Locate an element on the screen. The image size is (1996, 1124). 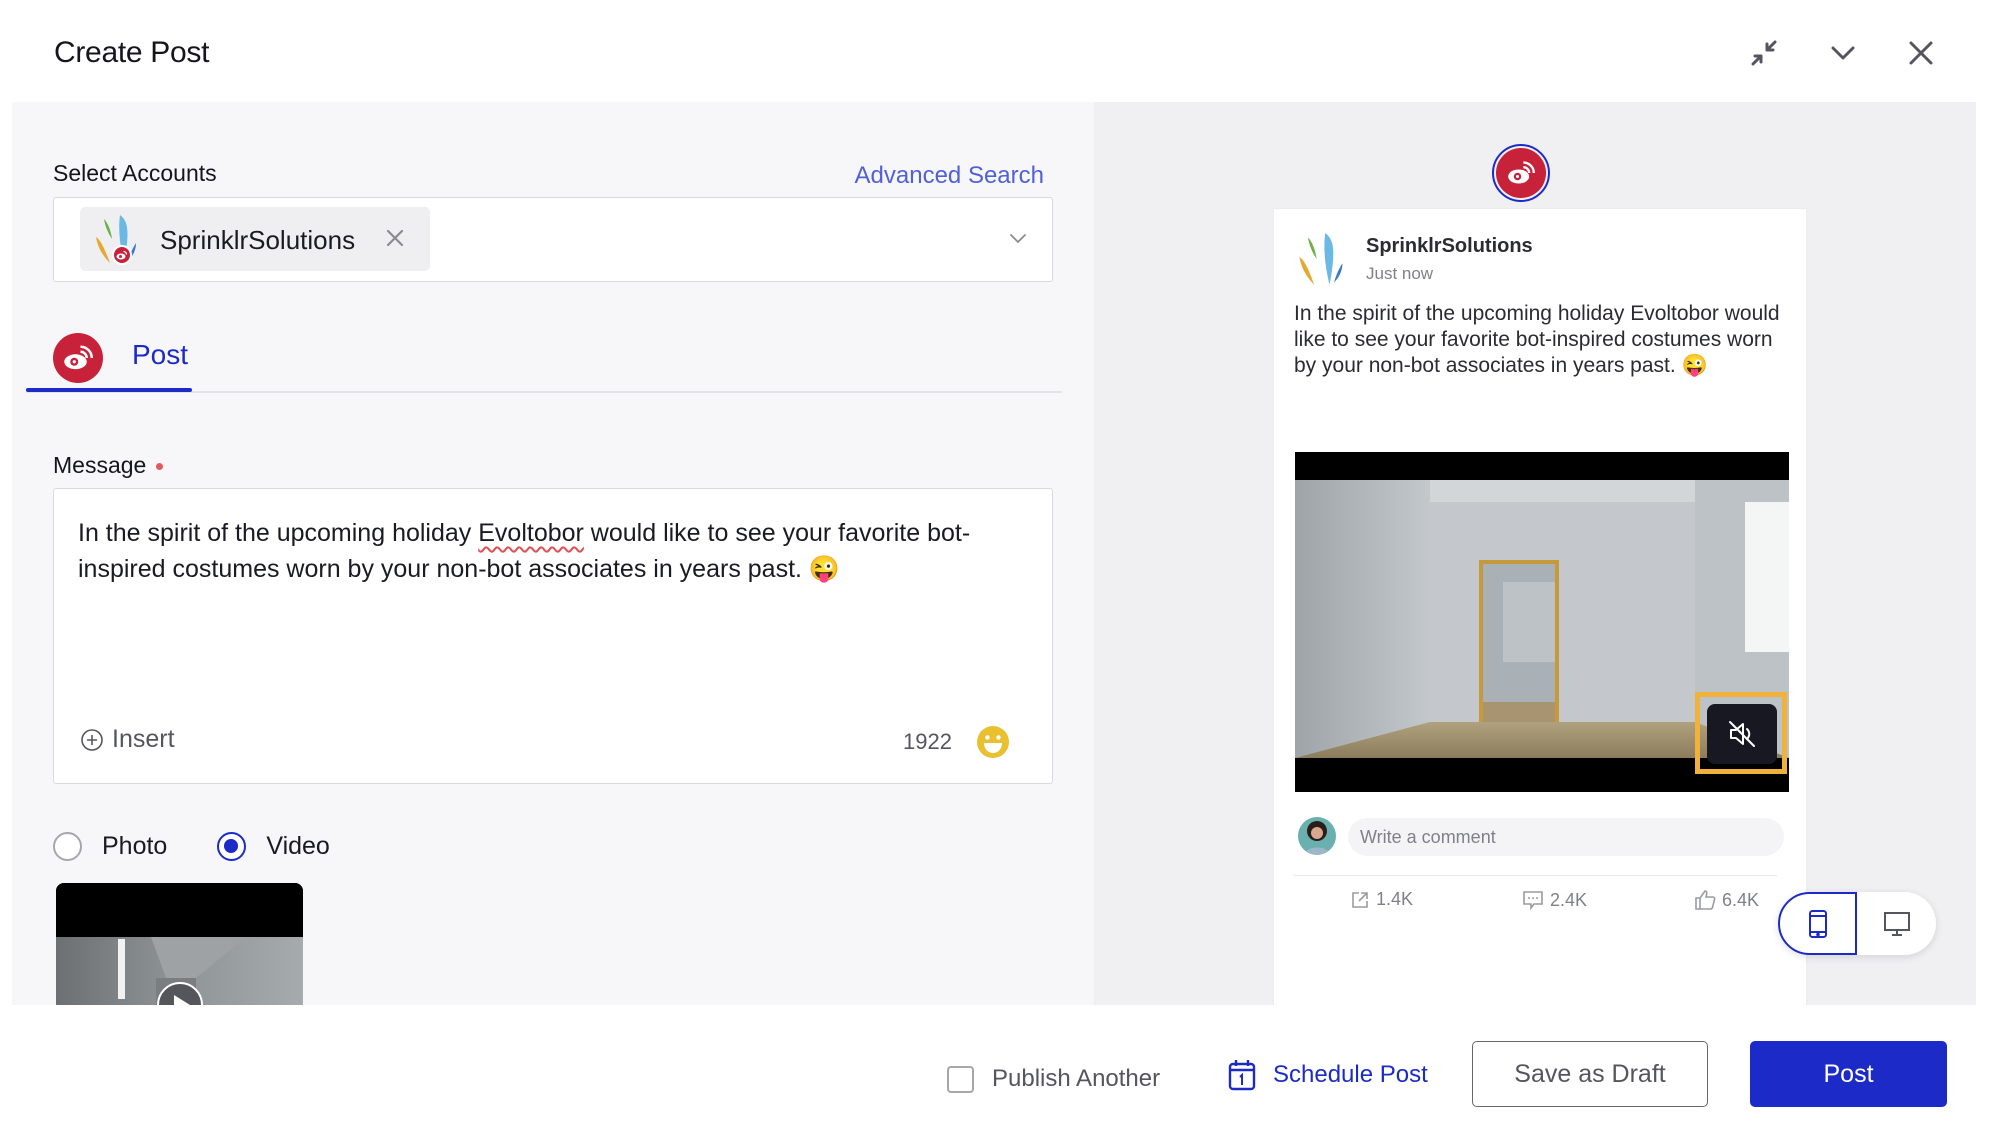
radio-video-circle is located at coordinates (232, 846).